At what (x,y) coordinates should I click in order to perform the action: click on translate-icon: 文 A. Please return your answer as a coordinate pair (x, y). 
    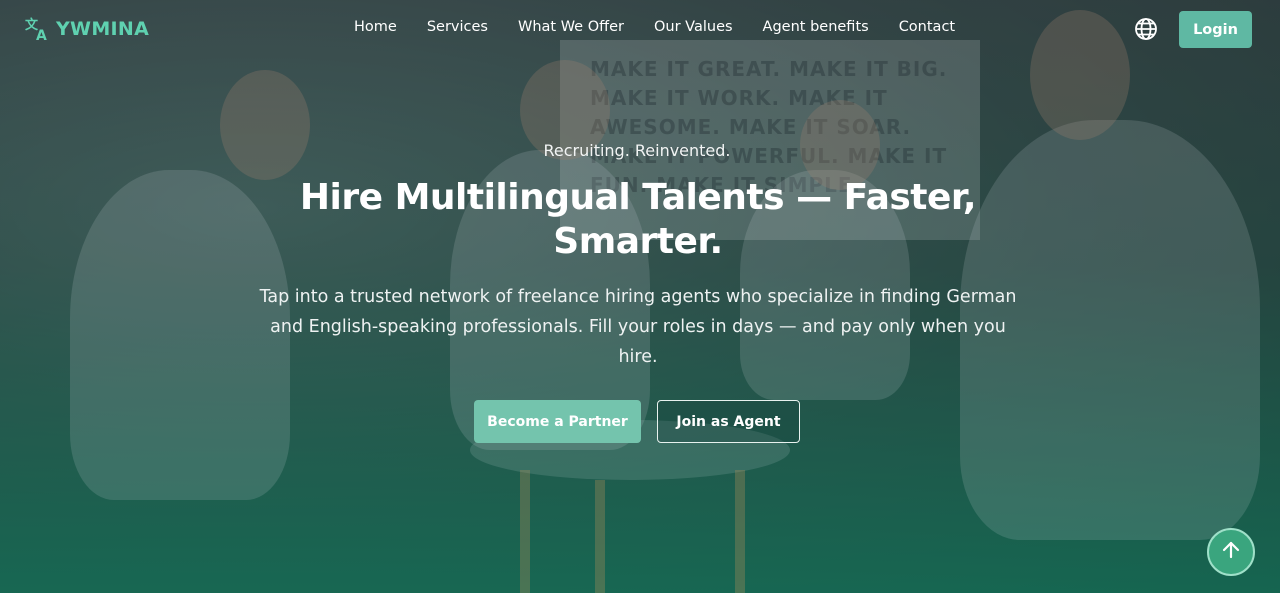
    Looking at the image, I should click on (37, 29).